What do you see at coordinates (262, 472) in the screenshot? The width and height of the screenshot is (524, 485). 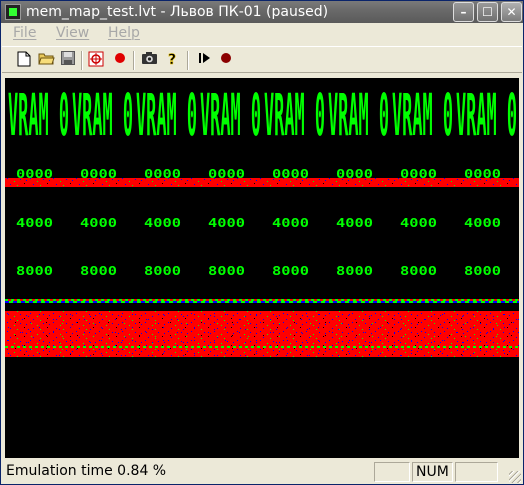 I see `status-bar: Emulation time 0.84 % NUM` at bounding box center [262, 472].